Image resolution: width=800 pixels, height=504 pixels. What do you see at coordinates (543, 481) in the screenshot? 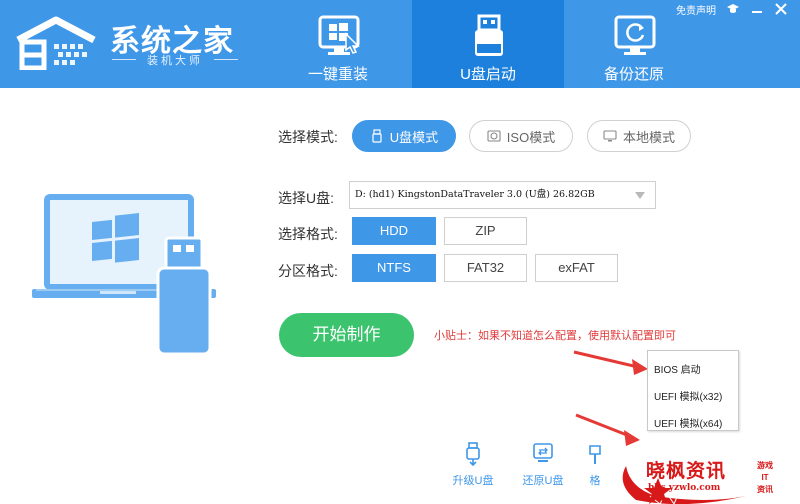
I see `tool-label: 还原U盘` at bounding box center [543, 481].